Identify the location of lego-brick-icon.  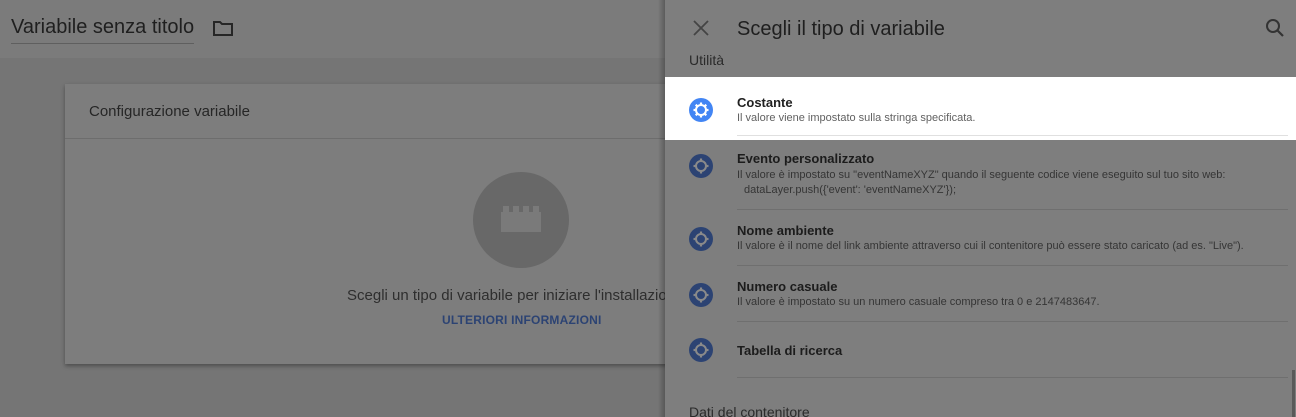
(521, 219).